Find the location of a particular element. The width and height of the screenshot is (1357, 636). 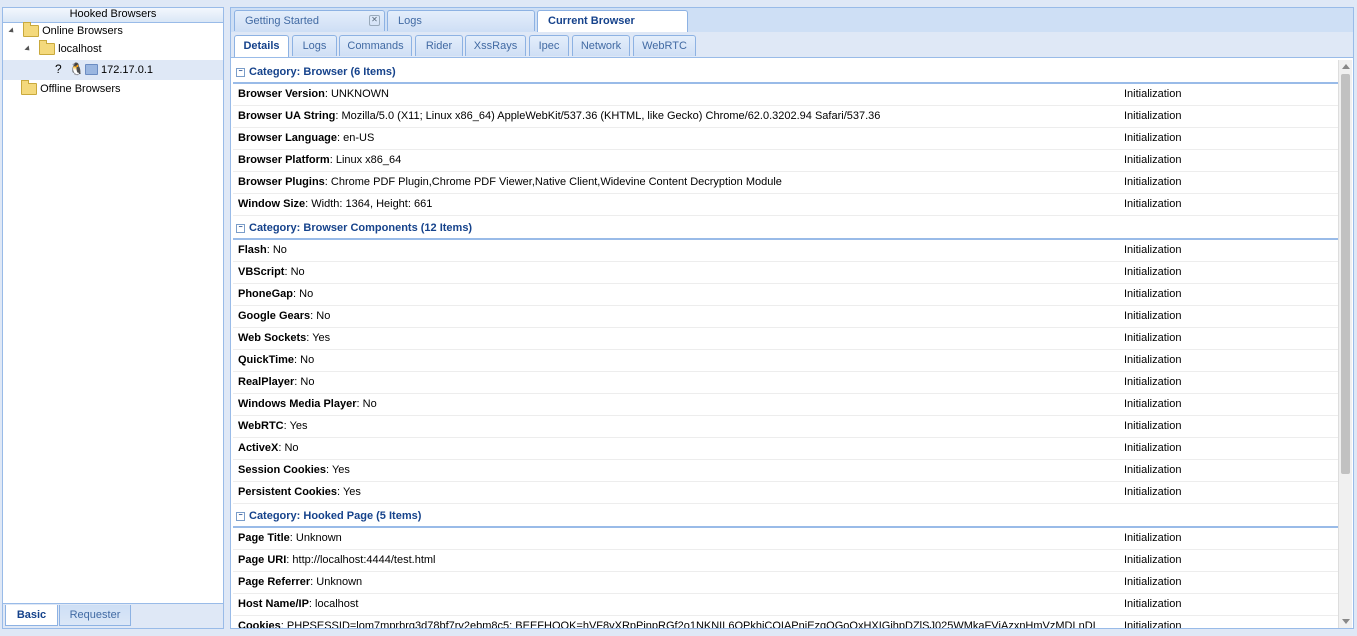

detail-key: Page Referrer is located at coordinates (274, 582).